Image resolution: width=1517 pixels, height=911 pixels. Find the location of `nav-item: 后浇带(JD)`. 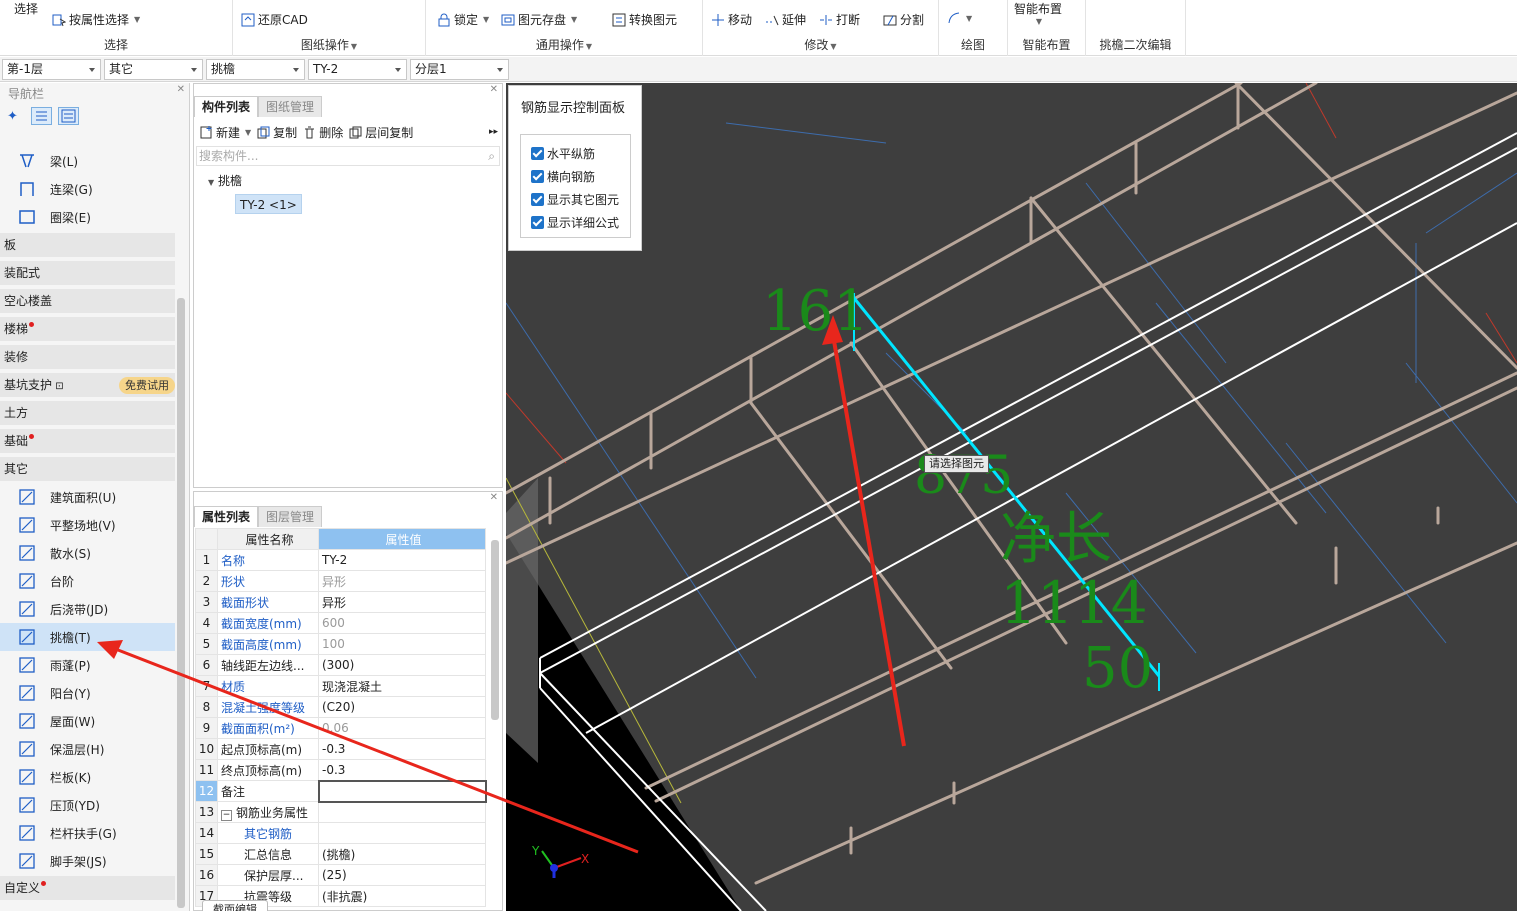

nav-item: 后浇带(JD) is located at coordinates (87, 609).